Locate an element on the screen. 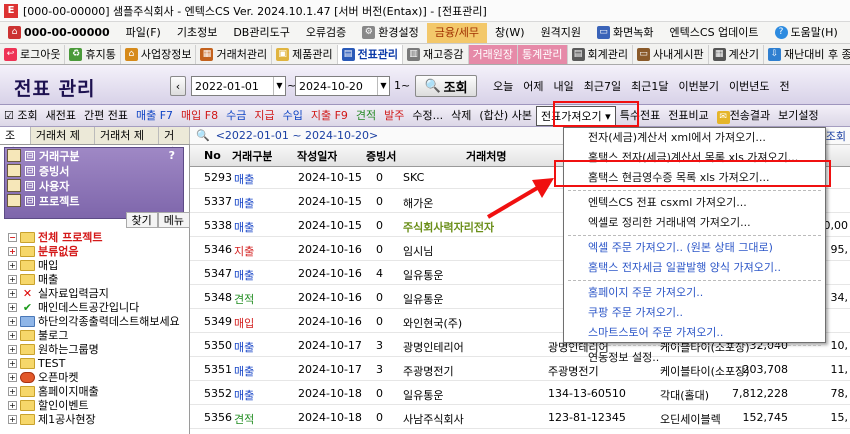 This screenshot has height=434, width=850. send-result-button: ✉ 전송결과 is located at coordinates (743, 116).